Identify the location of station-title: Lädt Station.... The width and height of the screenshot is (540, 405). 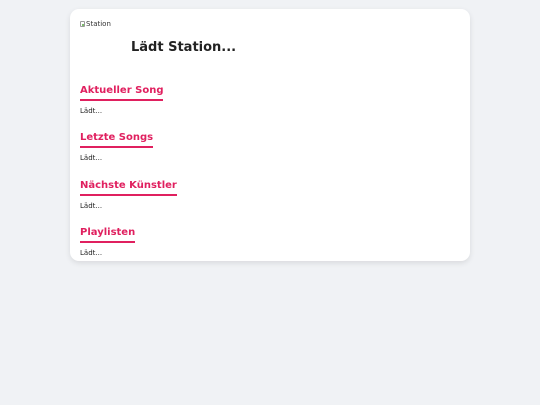
(184, 47).